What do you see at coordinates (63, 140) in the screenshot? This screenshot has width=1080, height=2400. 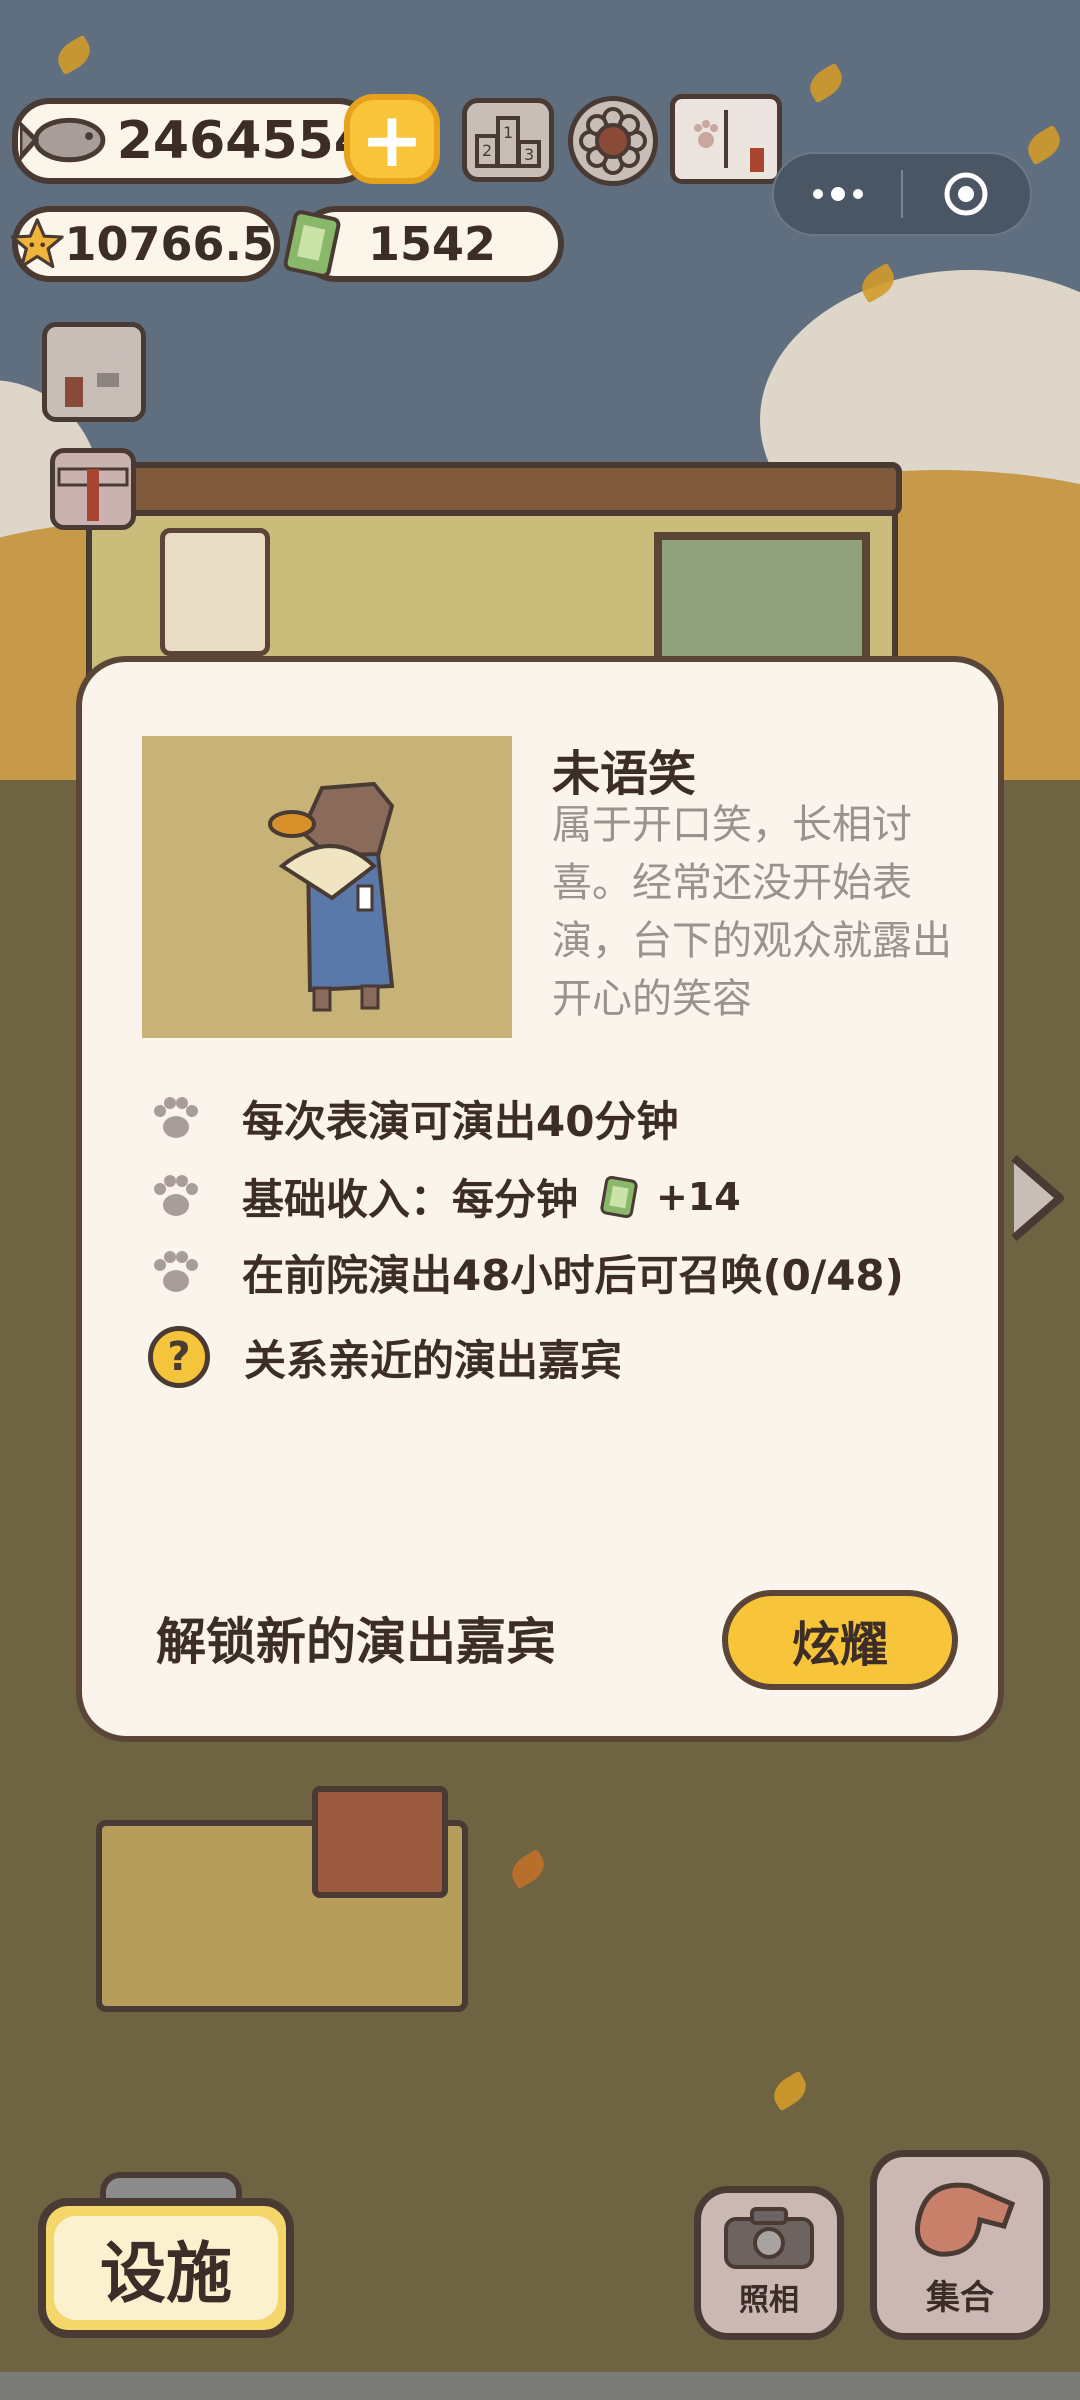 I see `fish-icon` at bounding box center [63, 140].